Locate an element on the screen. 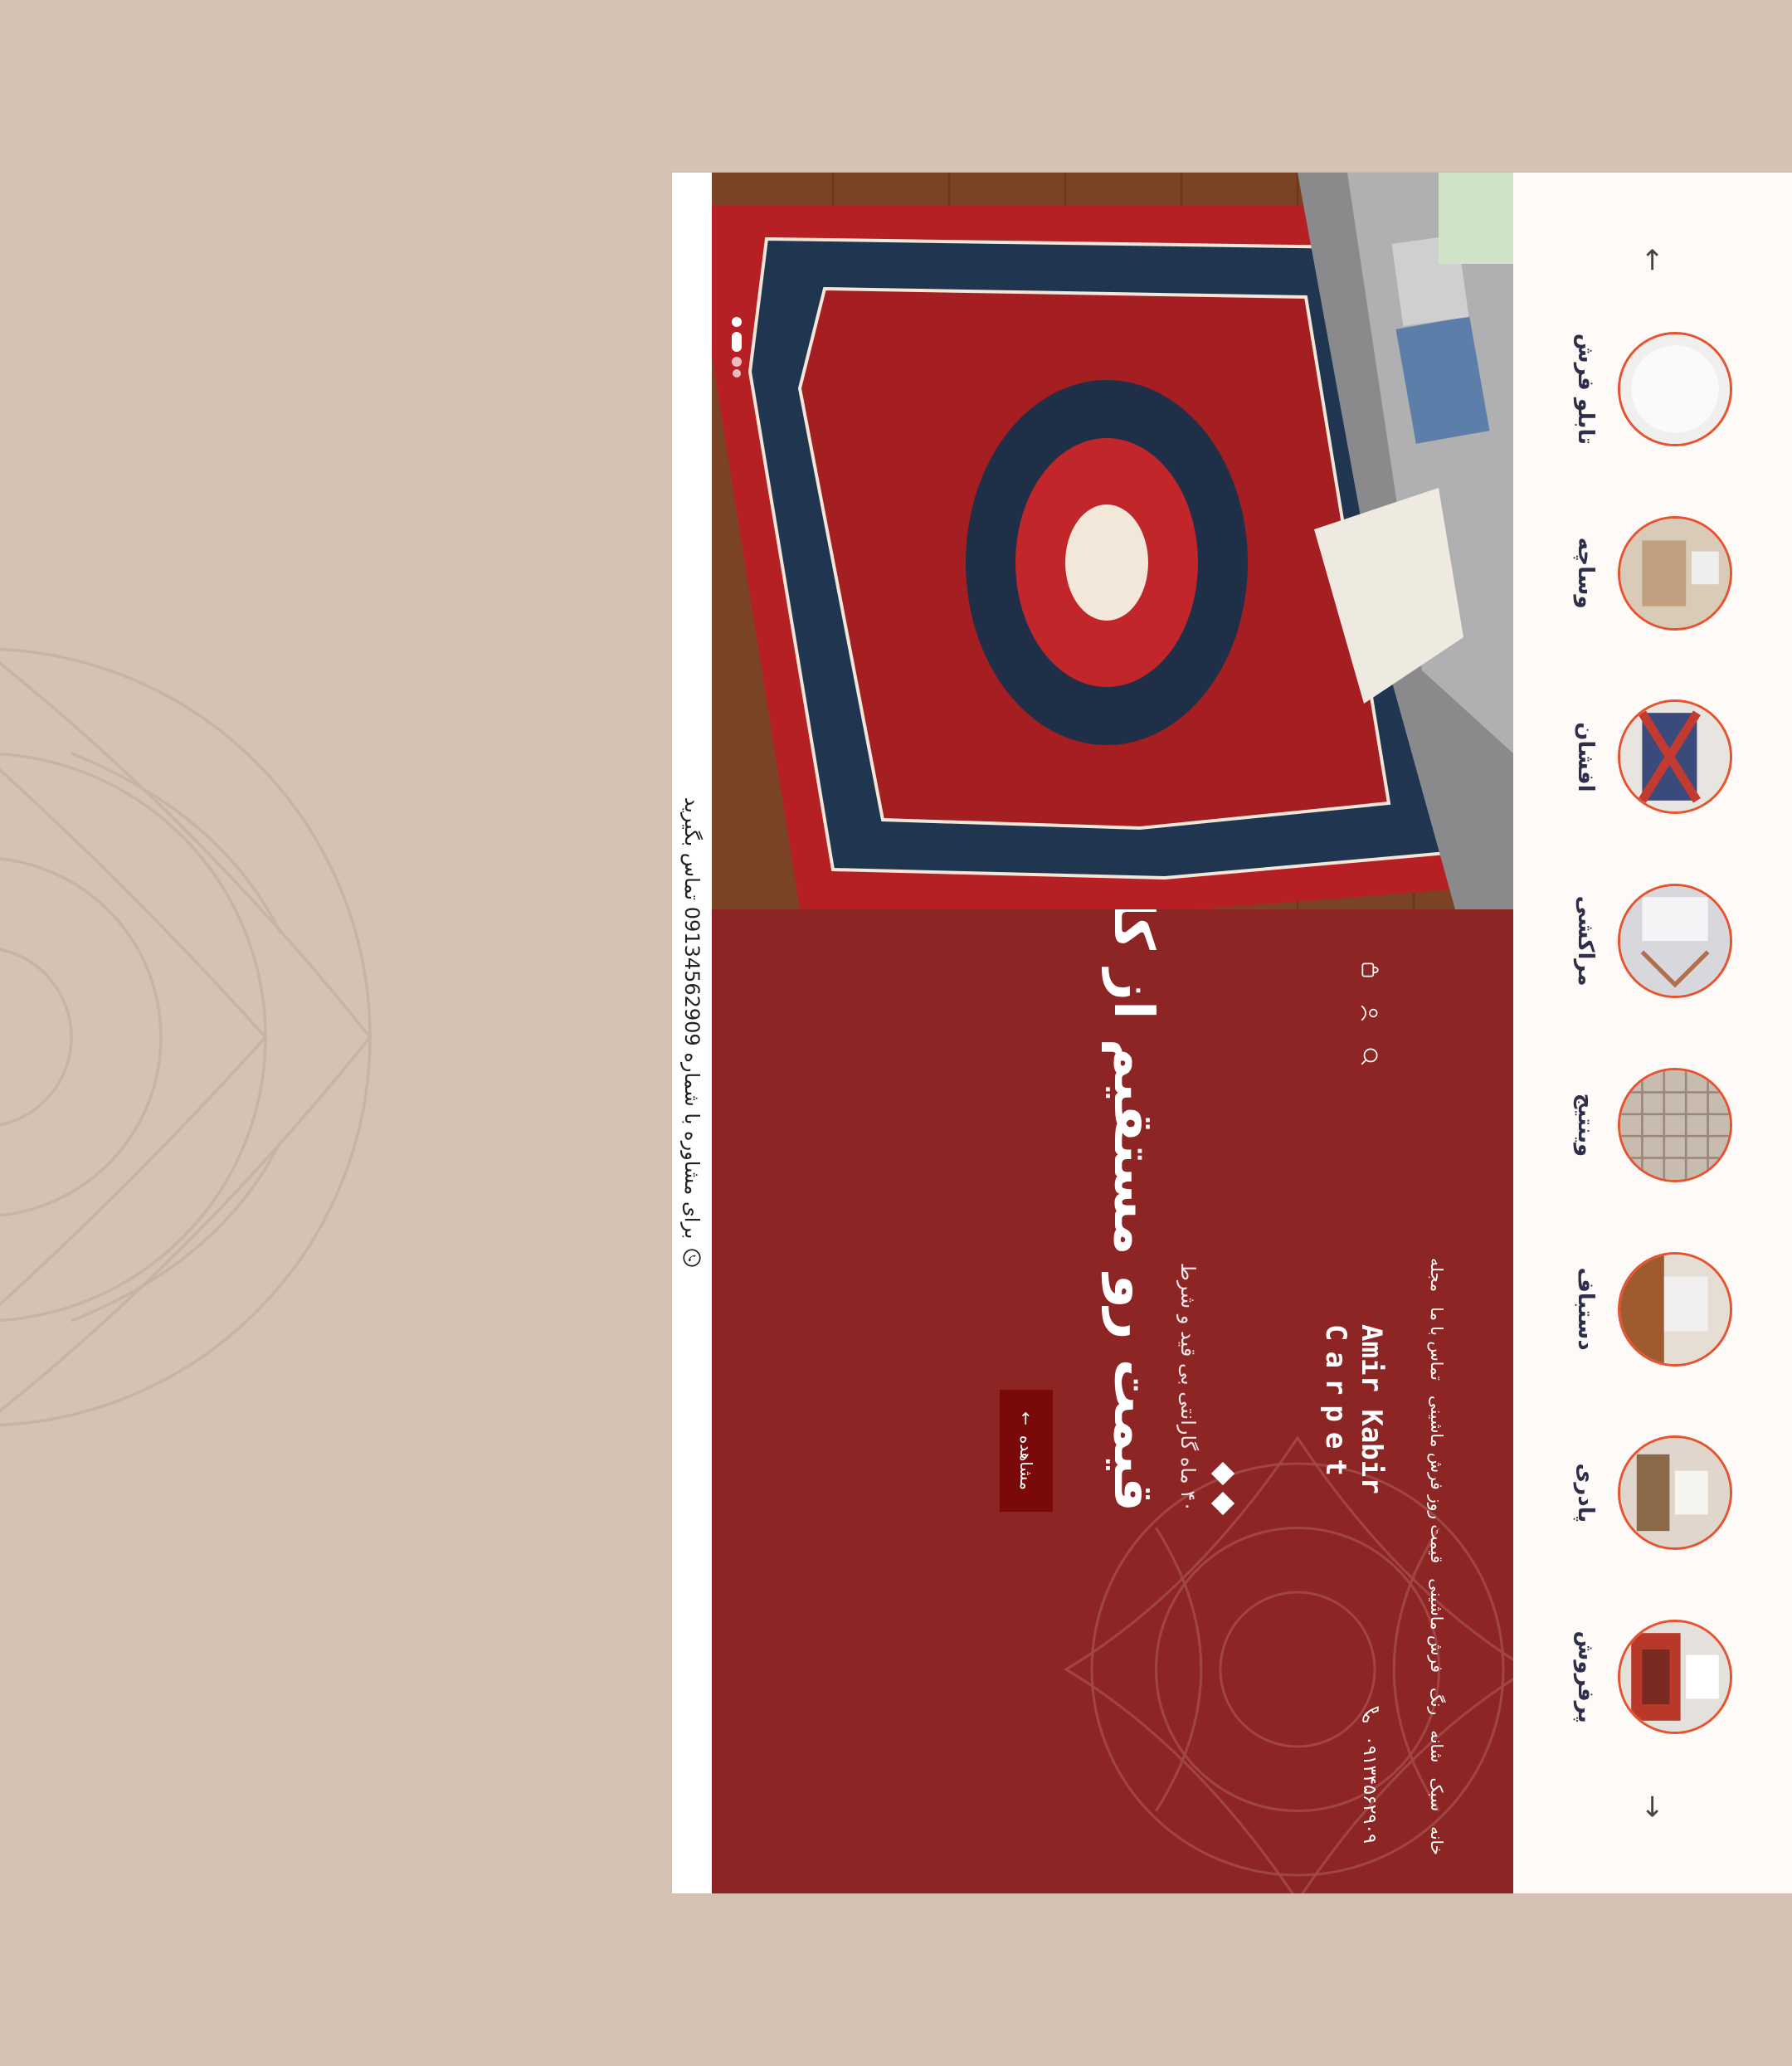  phone-icon is located at coordinates (1370, 1714).